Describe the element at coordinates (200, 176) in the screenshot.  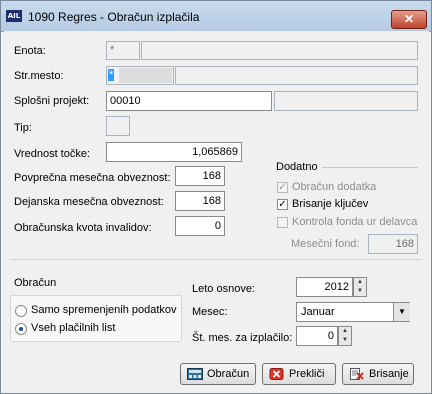
I see `povprecna-field: 168` at that location.